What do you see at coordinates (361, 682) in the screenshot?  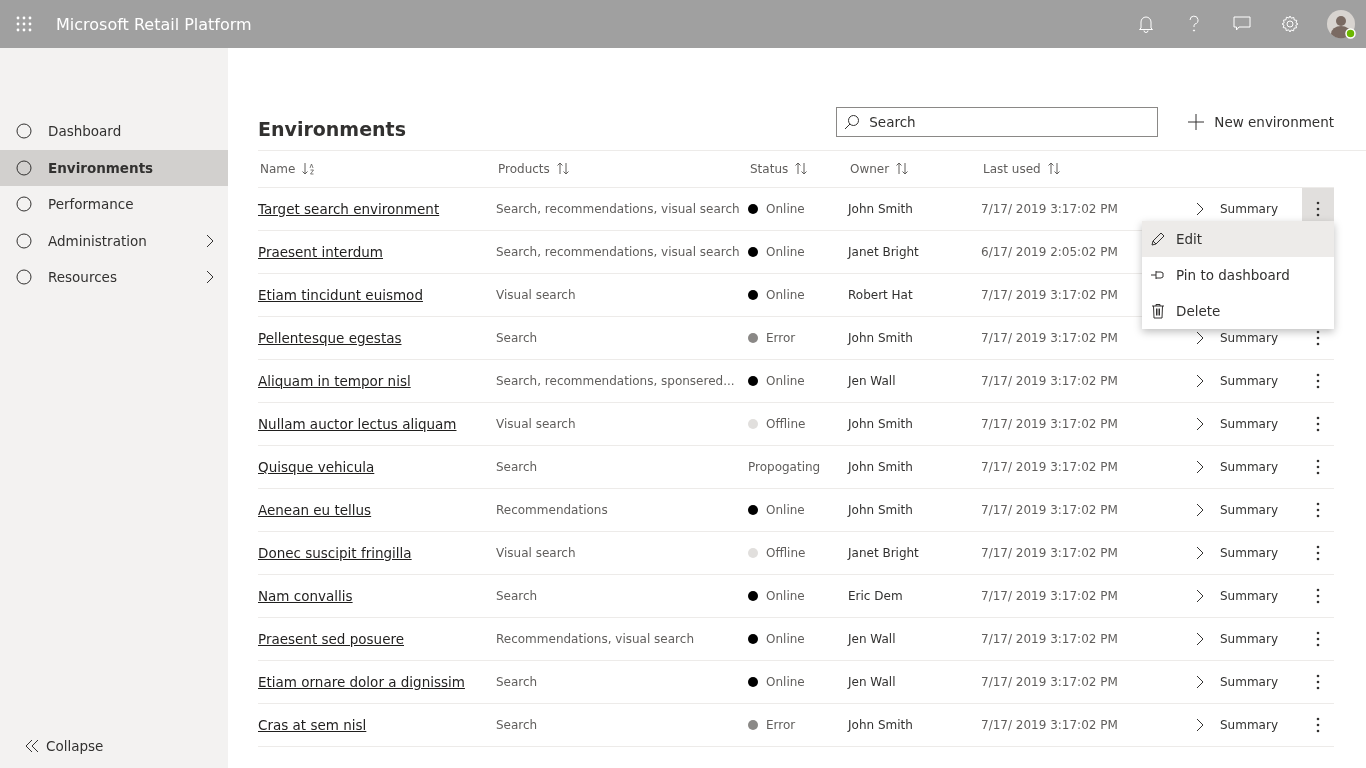 I see `environment-link: Etiam ornare dolor a dignissim` at bounding box center [361, 682].